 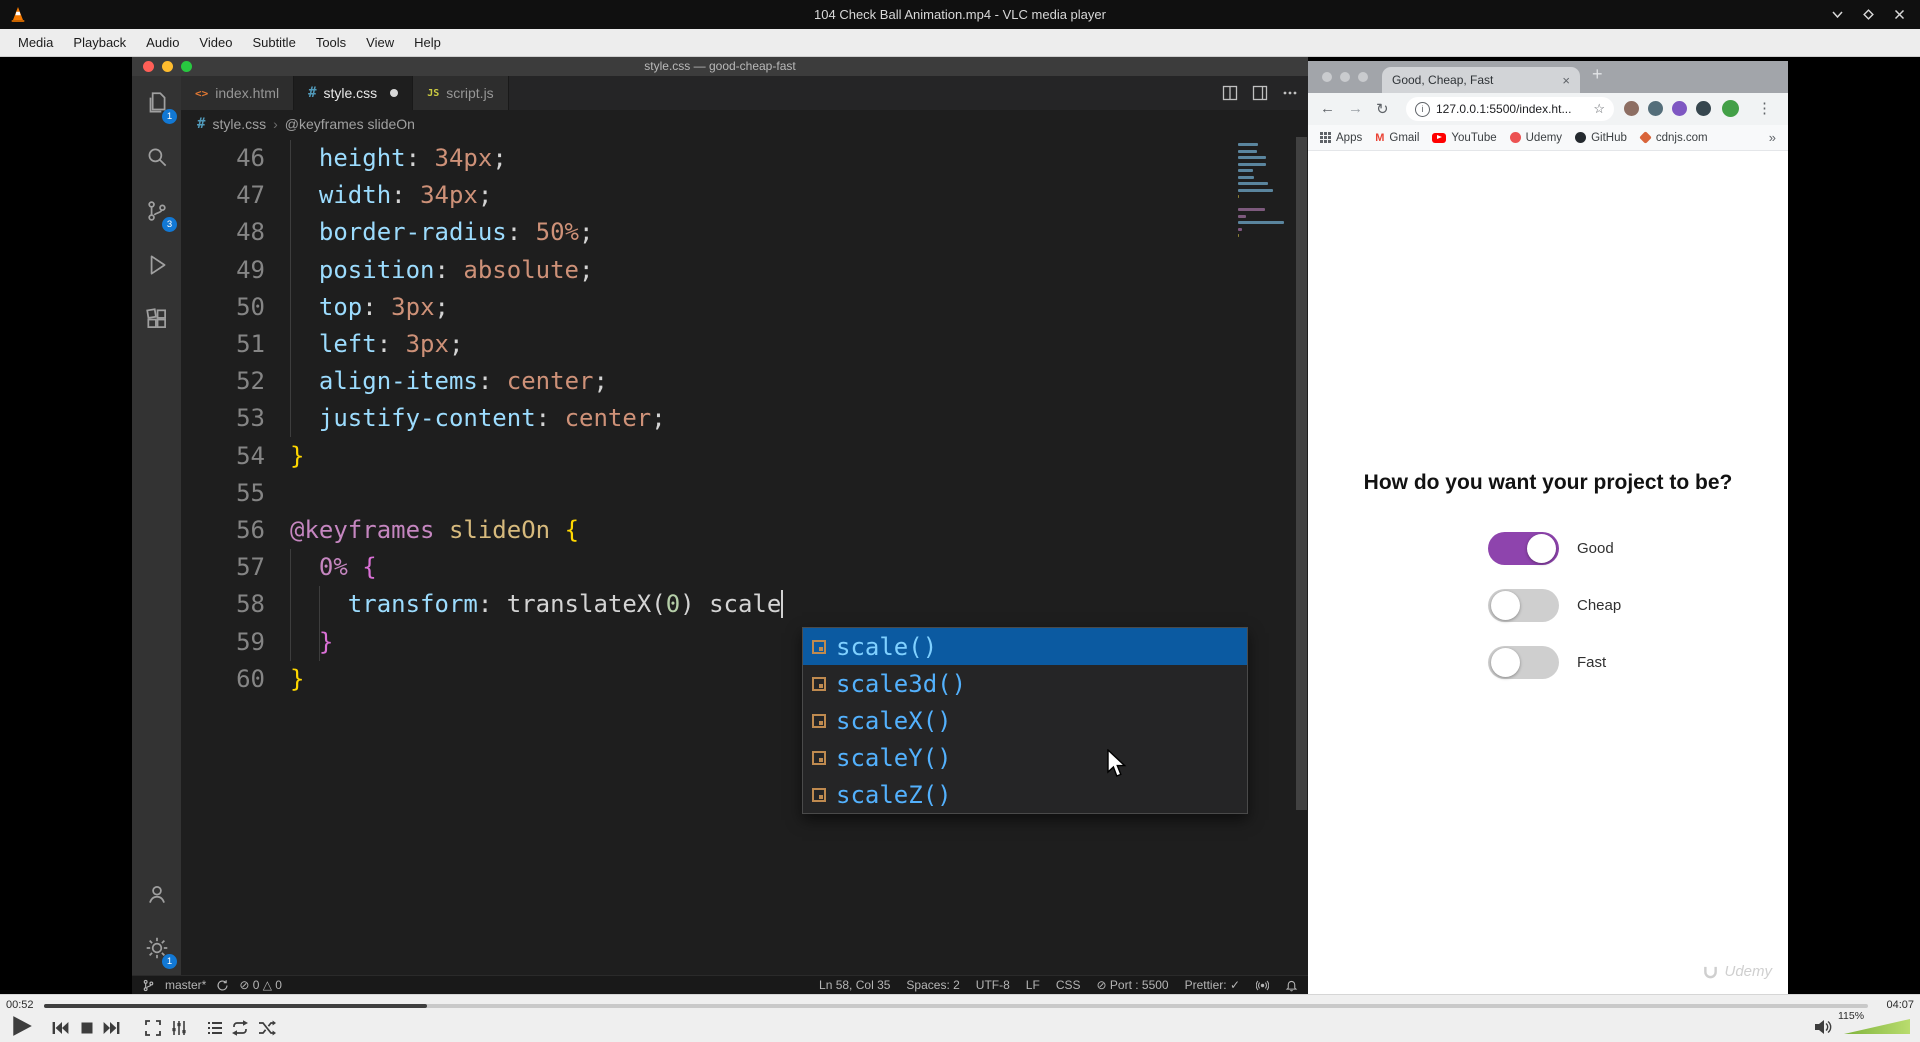 What do you see at coordinates (238, 93) in the screenshot?
I see `tab-index.html: <> index.html` at bounding box center [238, 93].